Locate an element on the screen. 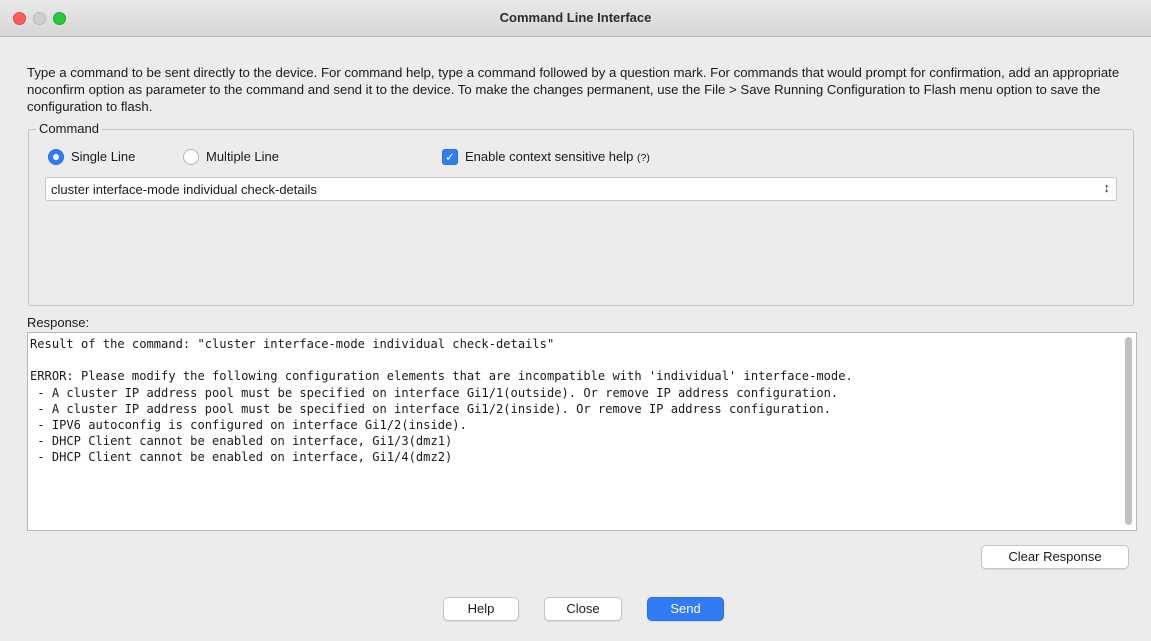 The height and width of the screenshot is (641, 1151). checkmark-icon: ✓ is located at coordinates (450, 157).